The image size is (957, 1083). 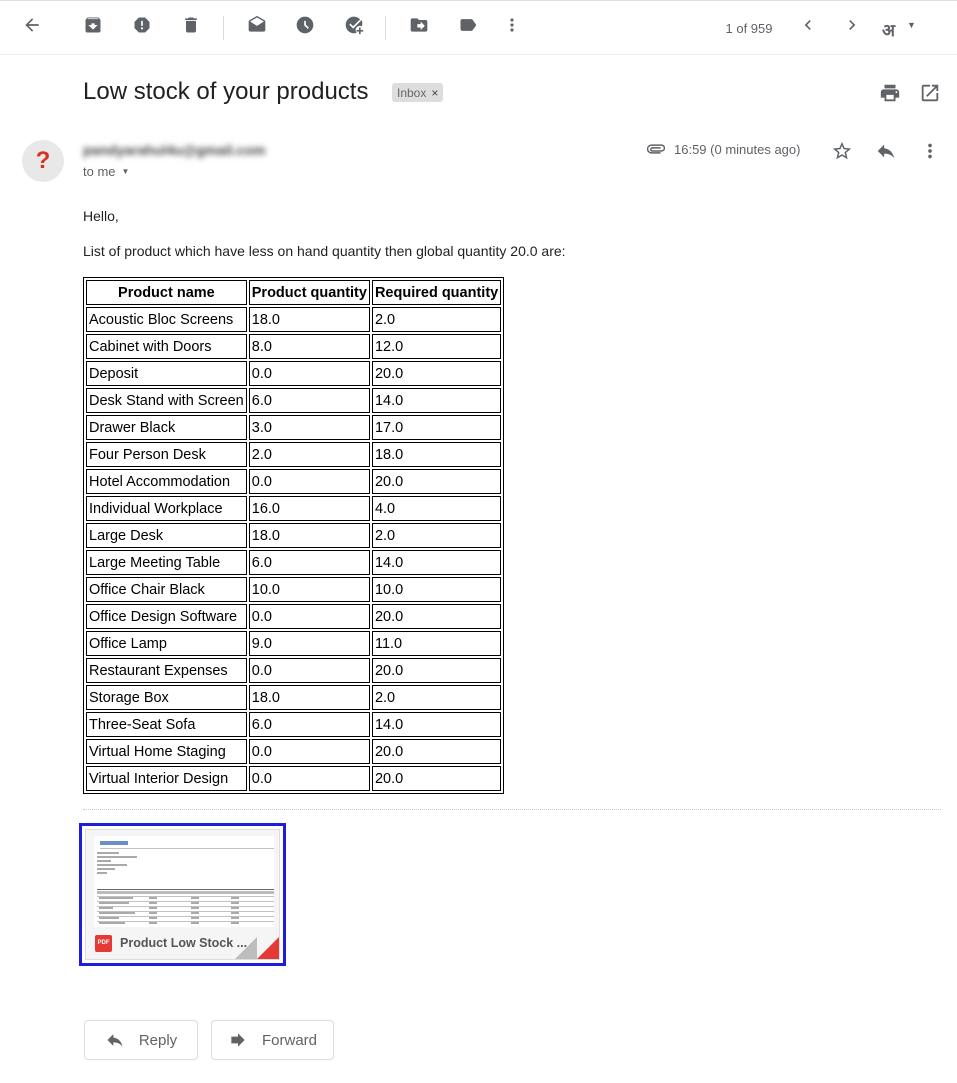 I want to click on email-subject: Low stock of your products, so click(x=226, y=91).